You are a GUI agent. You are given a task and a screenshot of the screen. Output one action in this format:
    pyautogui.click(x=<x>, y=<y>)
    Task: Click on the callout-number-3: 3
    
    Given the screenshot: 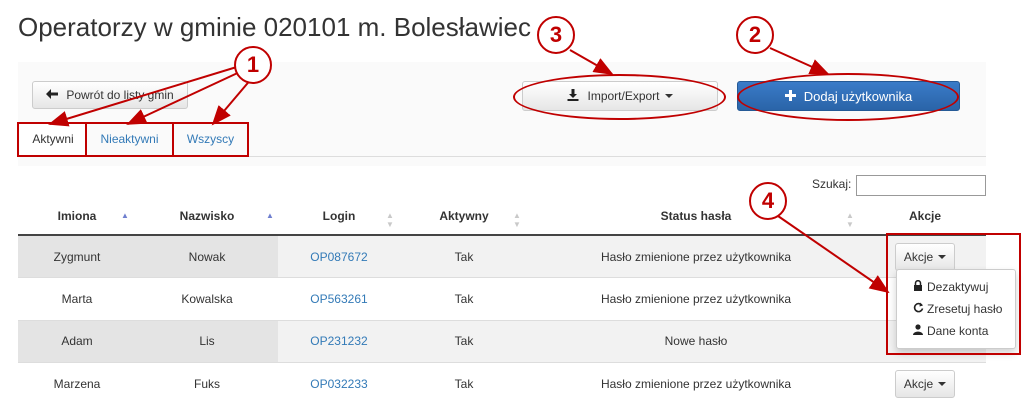 What is the action you would take?
    pyautogui.click(x=556, y=35)
    